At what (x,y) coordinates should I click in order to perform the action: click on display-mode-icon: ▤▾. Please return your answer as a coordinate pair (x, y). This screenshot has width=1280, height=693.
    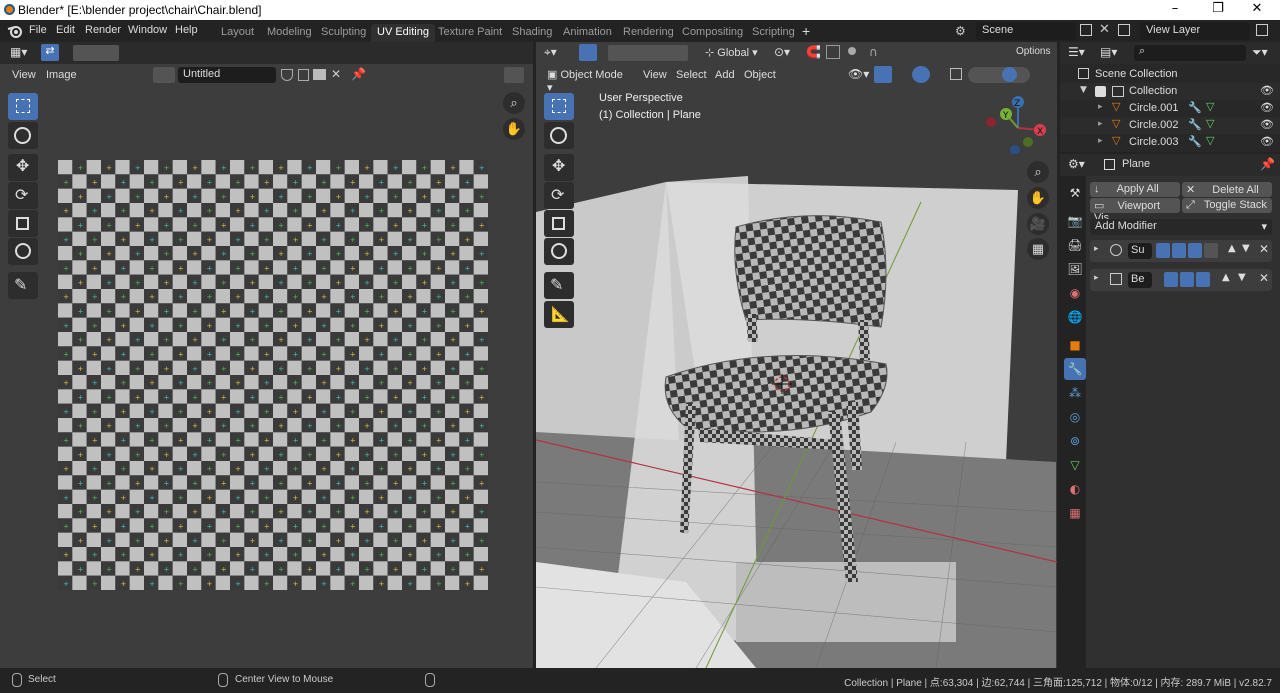
    Looking at the image, I should click on (1108, 52).